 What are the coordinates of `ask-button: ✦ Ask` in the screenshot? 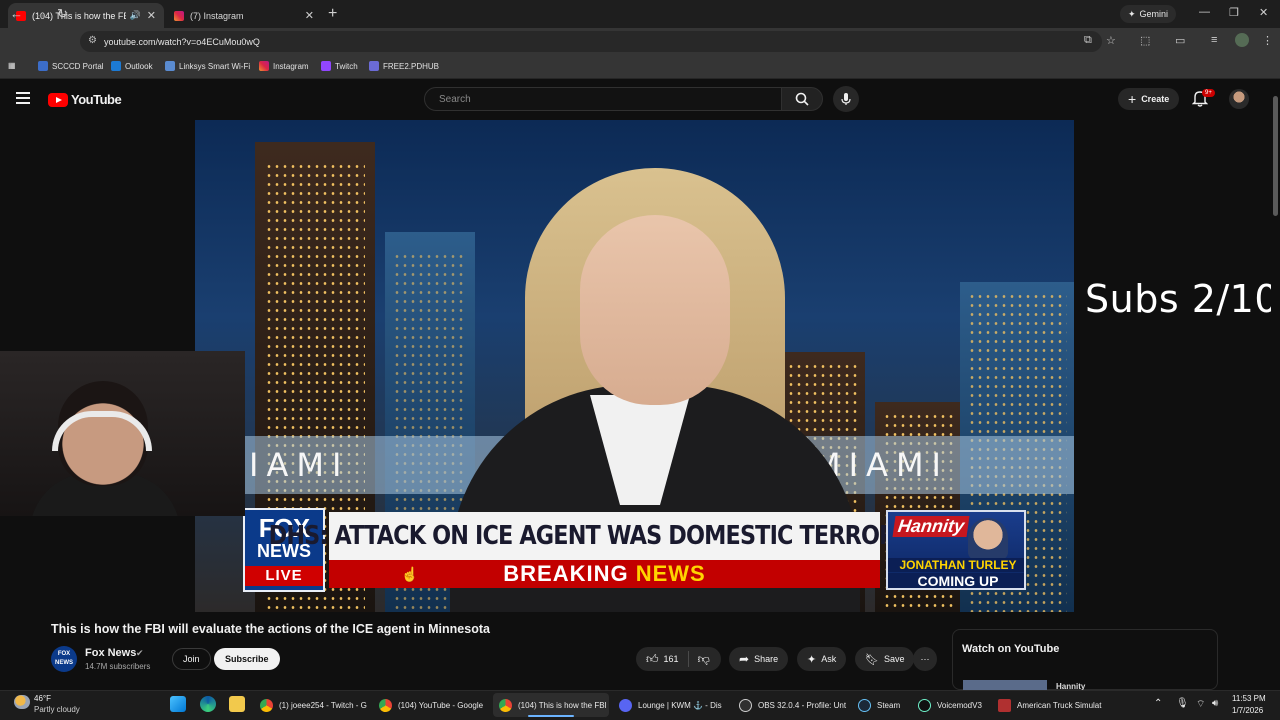 It's located at (822, 659).